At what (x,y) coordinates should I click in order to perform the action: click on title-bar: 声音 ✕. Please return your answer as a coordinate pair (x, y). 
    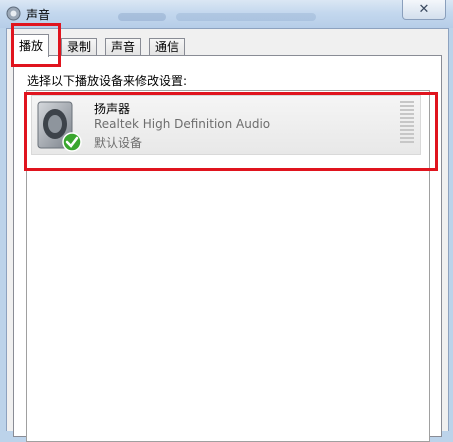
    Looking at the image, I should click on (226, 14).